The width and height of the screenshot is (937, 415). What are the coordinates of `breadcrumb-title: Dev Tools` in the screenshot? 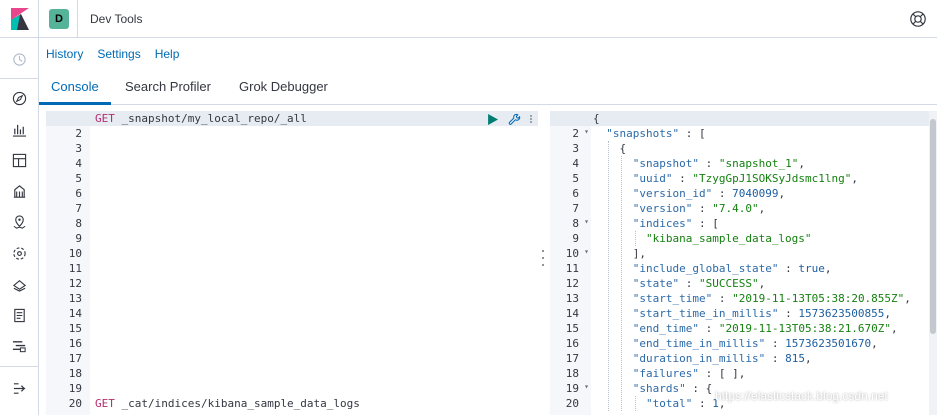 It's located at (116, 19).